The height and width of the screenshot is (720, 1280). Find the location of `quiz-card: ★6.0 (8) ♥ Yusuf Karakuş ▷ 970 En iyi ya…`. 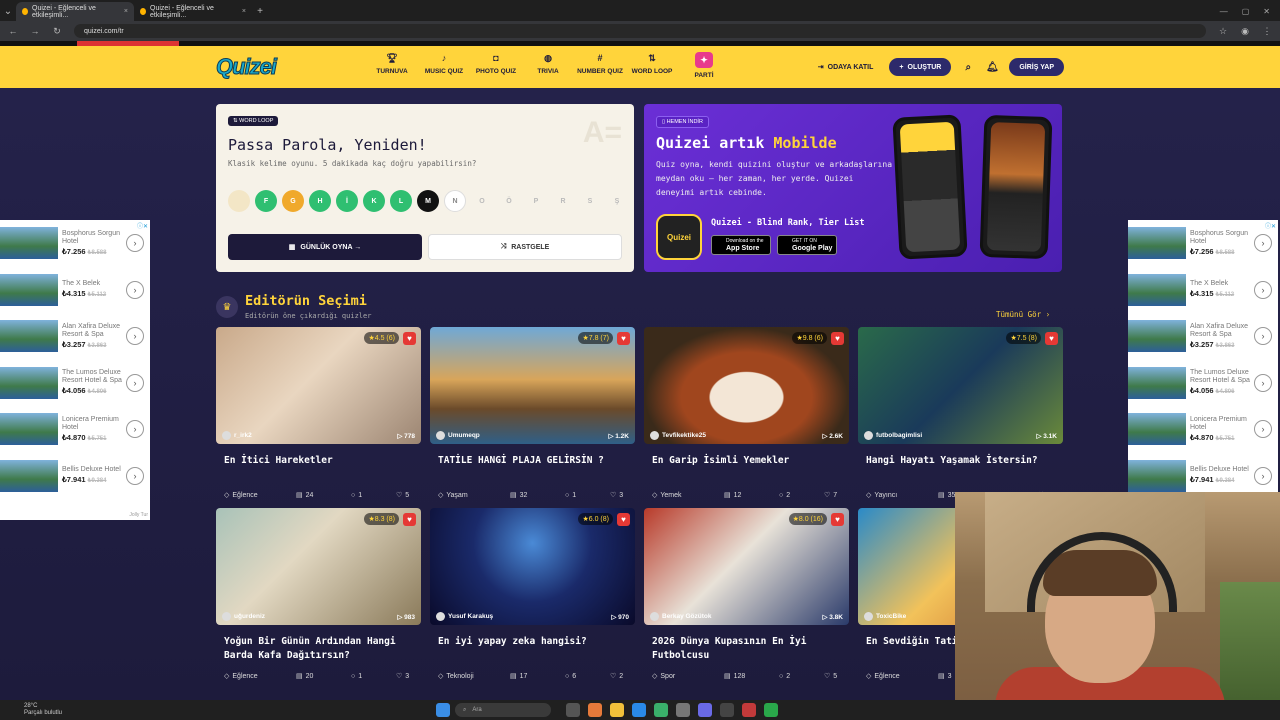

quiz-card: ★6.0 (8) ♥ Yusuf Karakuş ▷ 970 En iyi ya… is located at coordinates (532, 594).